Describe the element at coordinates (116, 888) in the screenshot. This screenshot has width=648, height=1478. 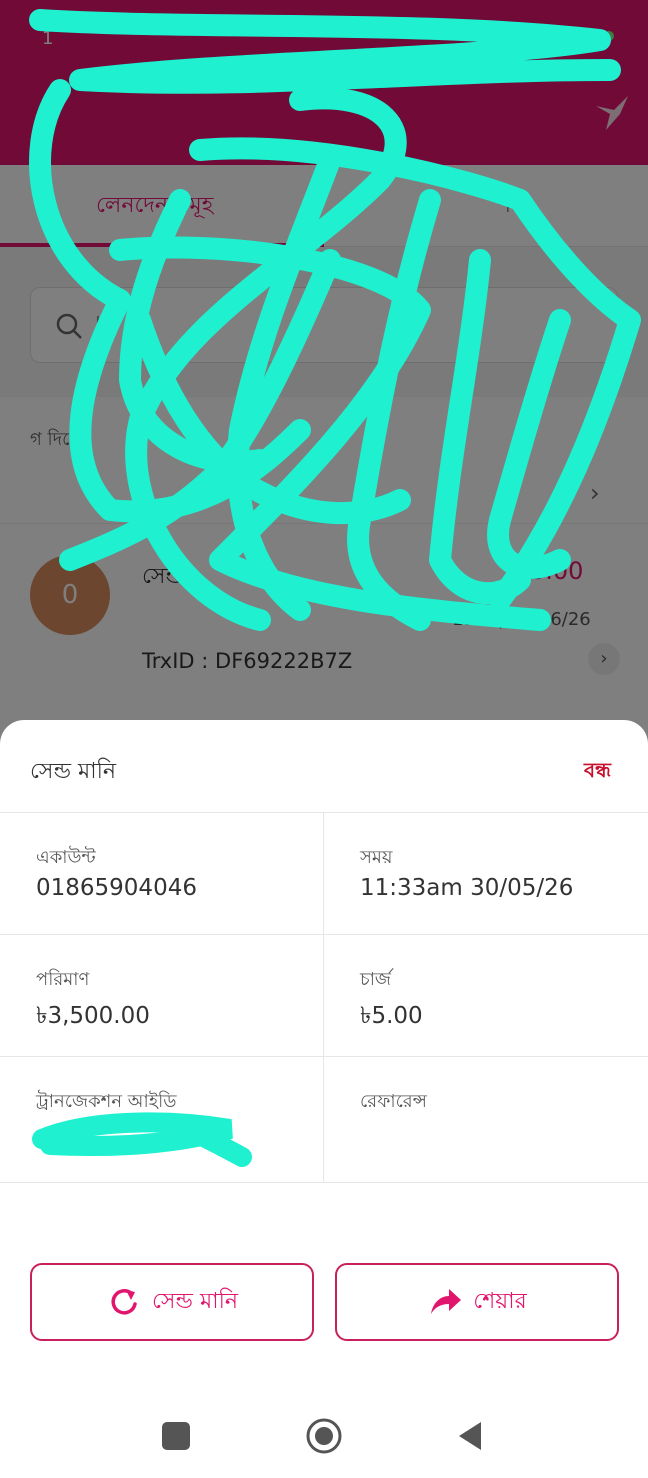
I see `account-value: 01865904046` at that location.